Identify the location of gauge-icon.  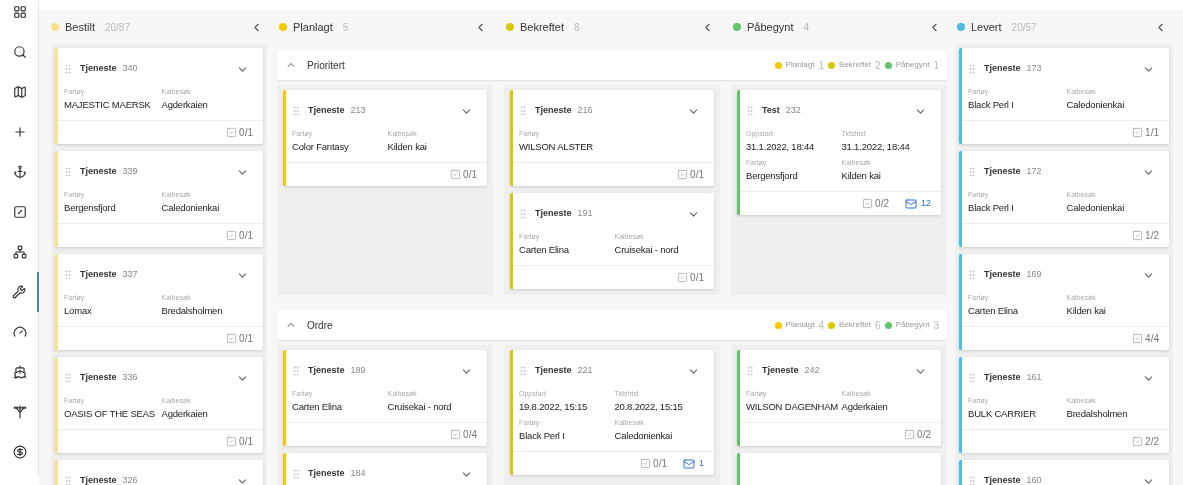
(19, 332).